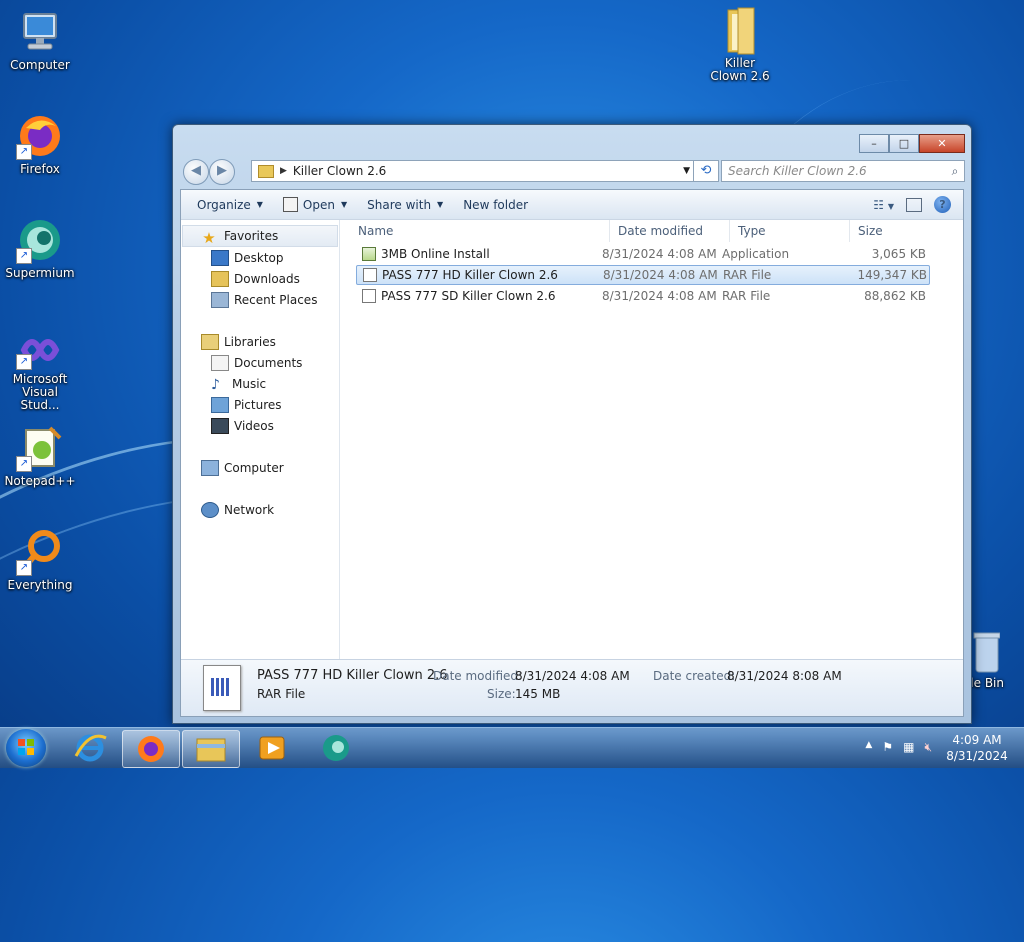  What do you see at coordinates (784, 676) in the screenshot?
I see `details-date-created: 8/31/2024 8:08 AM` at bounding box center [784, 676].